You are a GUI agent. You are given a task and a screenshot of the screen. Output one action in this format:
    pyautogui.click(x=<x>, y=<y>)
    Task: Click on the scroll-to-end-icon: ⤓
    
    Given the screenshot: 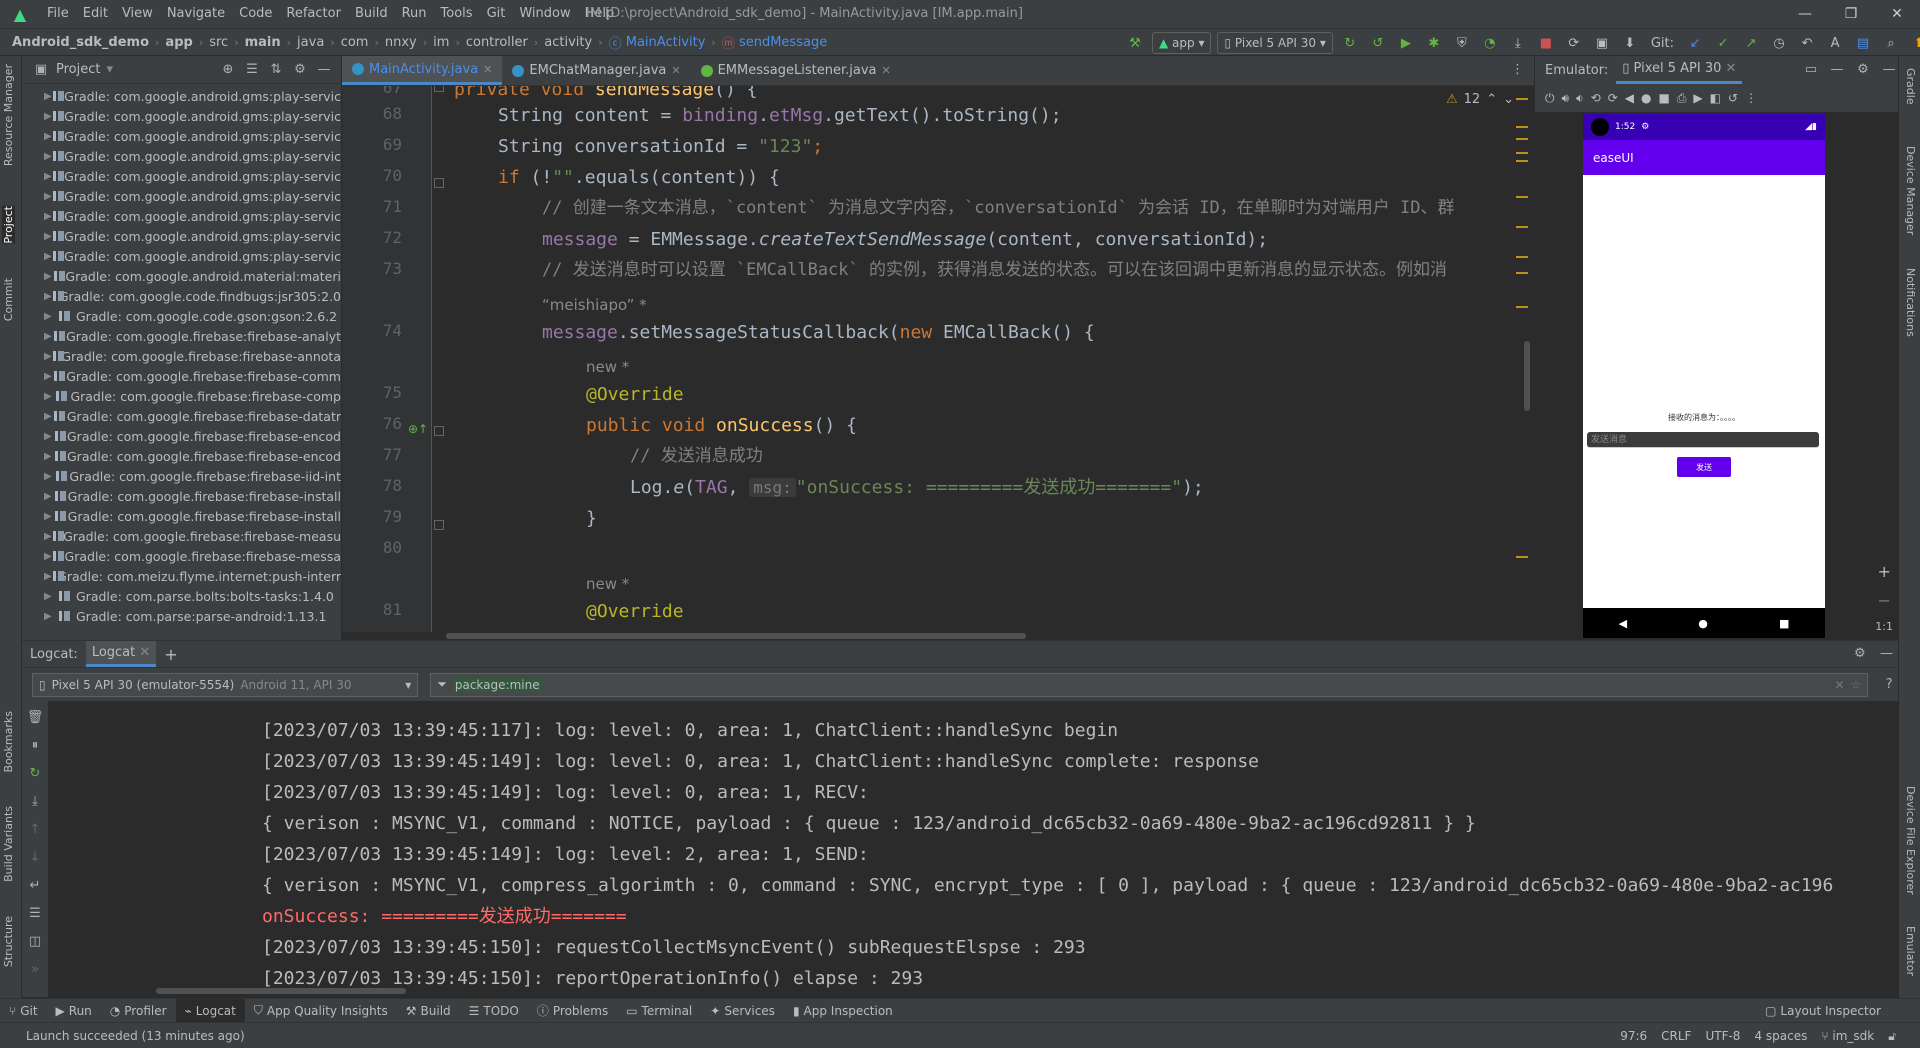 What is the action you would take?
    pyautogui.click(x=35, y=802)
    